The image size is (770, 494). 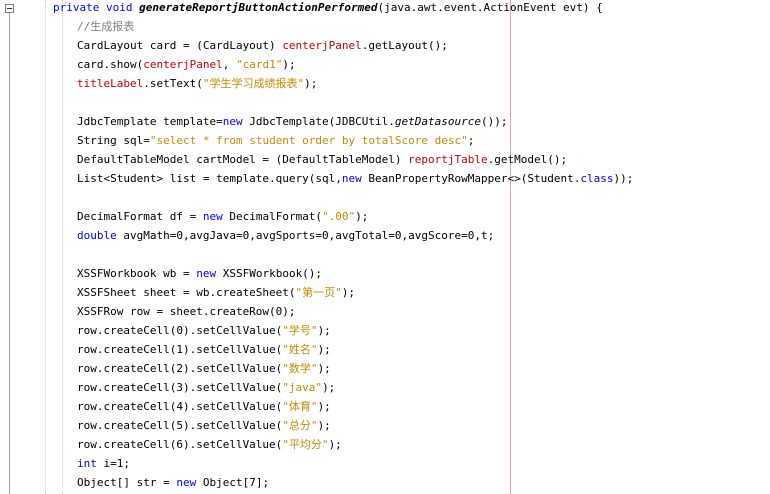 What do you see at coordinates (494, 121) in the screenshot?
I see `code-token: ());` at bounding box center [494, 121].